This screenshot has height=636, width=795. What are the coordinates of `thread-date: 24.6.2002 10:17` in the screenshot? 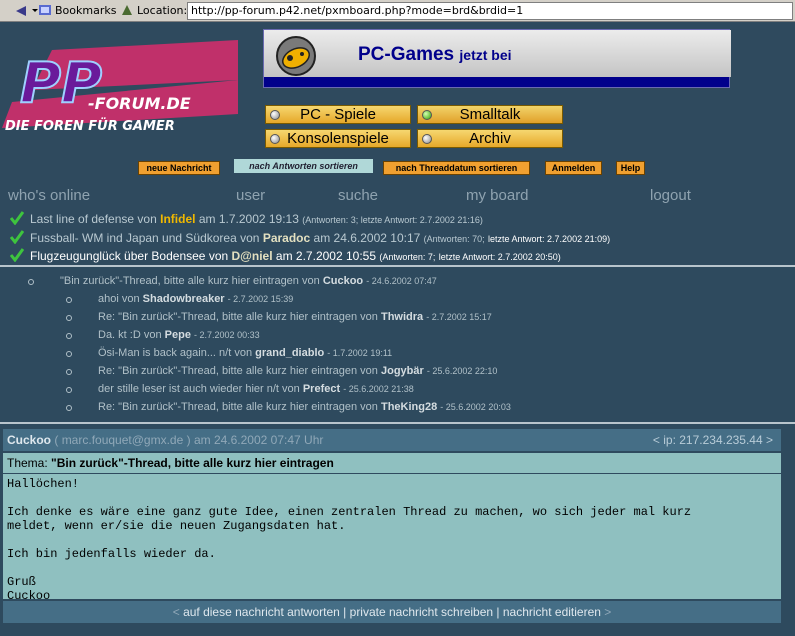 It's located at (377, 238).